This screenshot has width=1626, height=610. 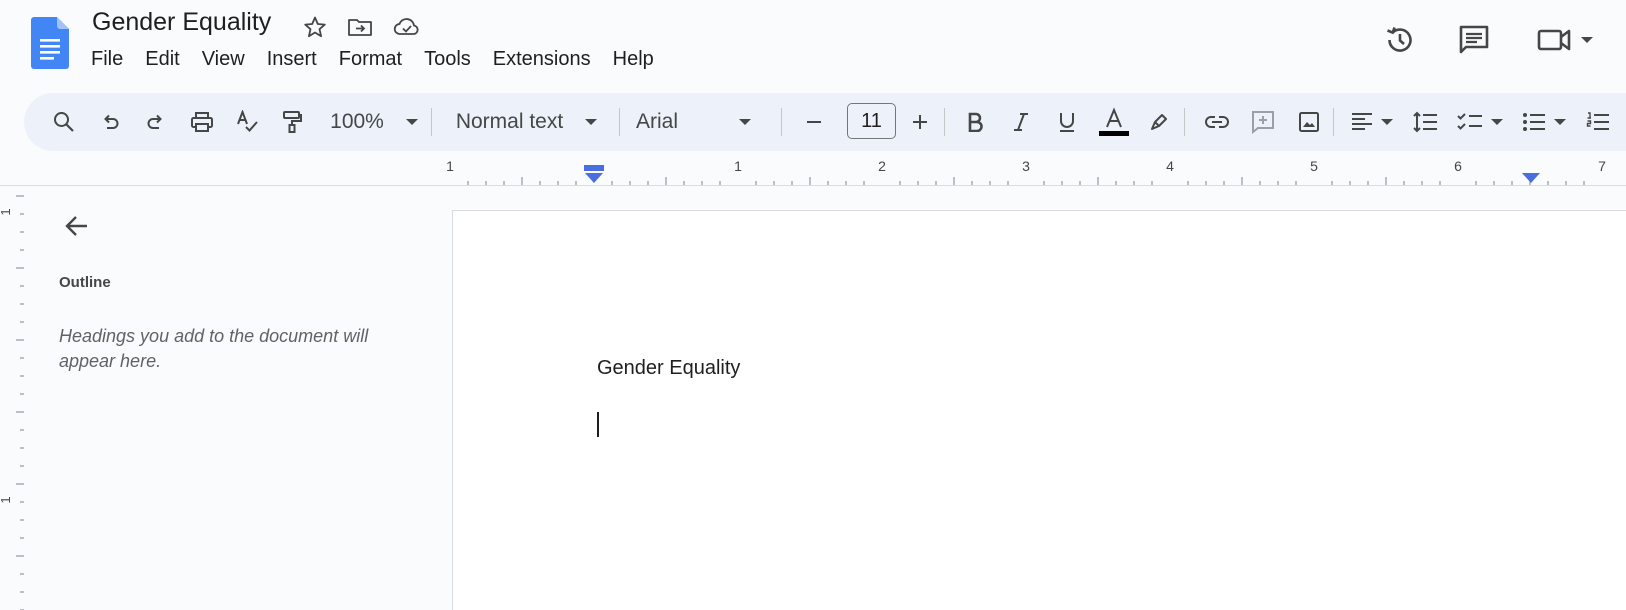 I want to click on menu-help: Help, so click(x=633, y=59).